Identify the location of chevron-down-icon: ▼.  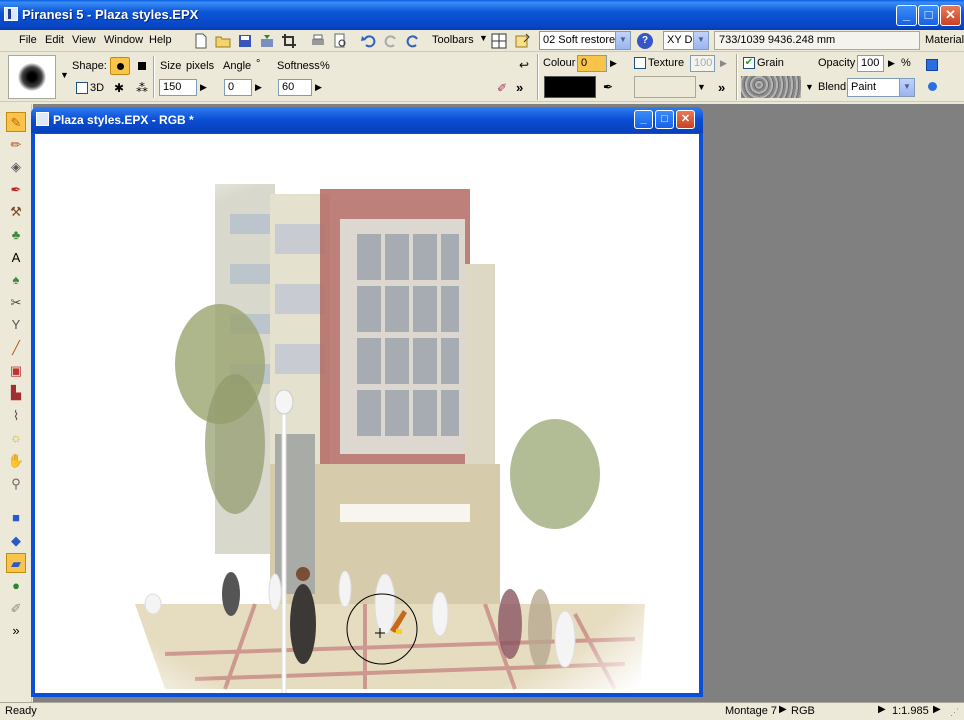
(622, 40).